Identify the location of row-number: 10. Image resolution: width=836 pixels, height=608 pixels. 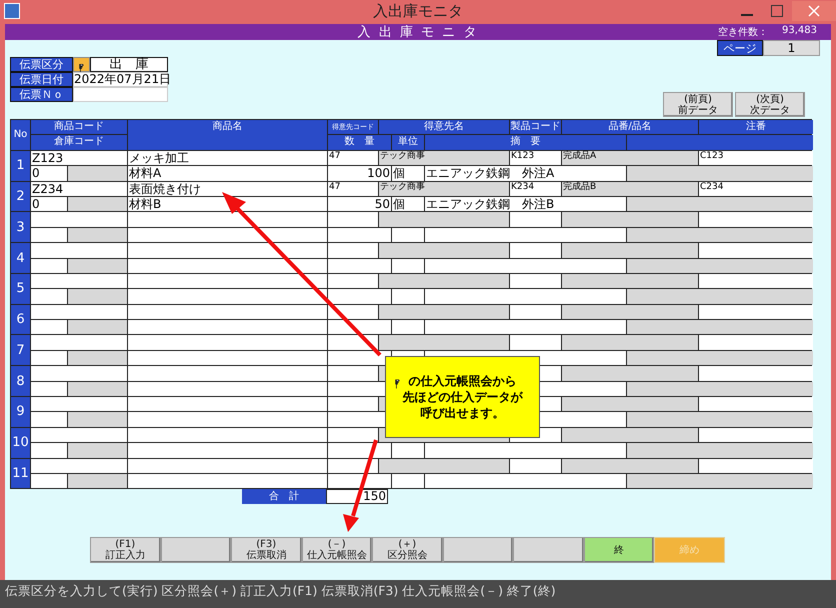
(20, 443).